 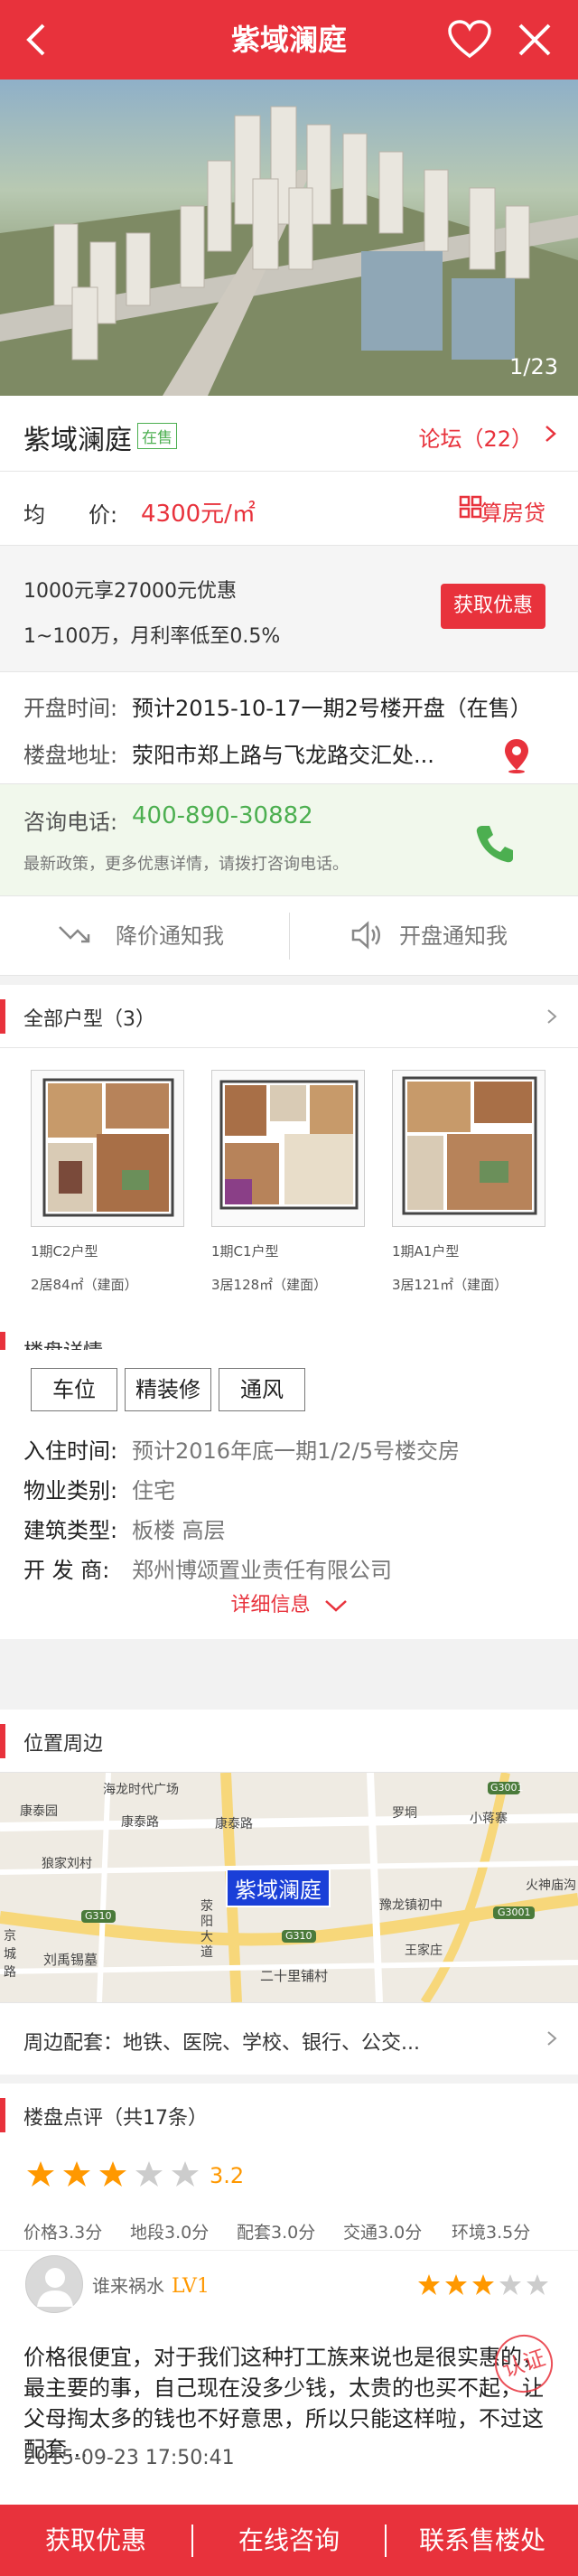 I want to click on divider, so click(x=289, y=2250).